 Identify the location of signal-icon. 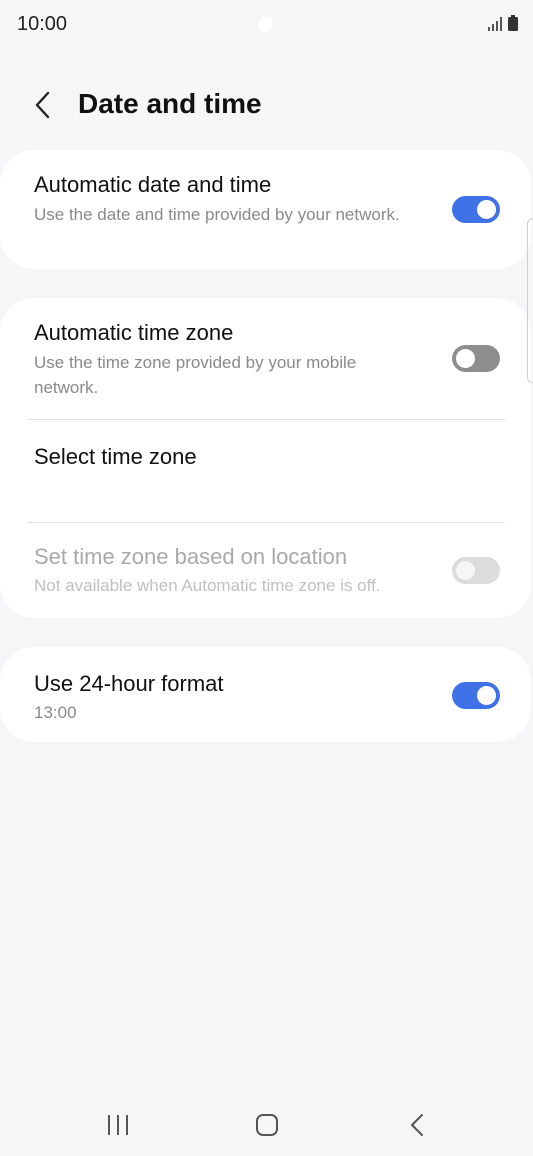
(495, 24).